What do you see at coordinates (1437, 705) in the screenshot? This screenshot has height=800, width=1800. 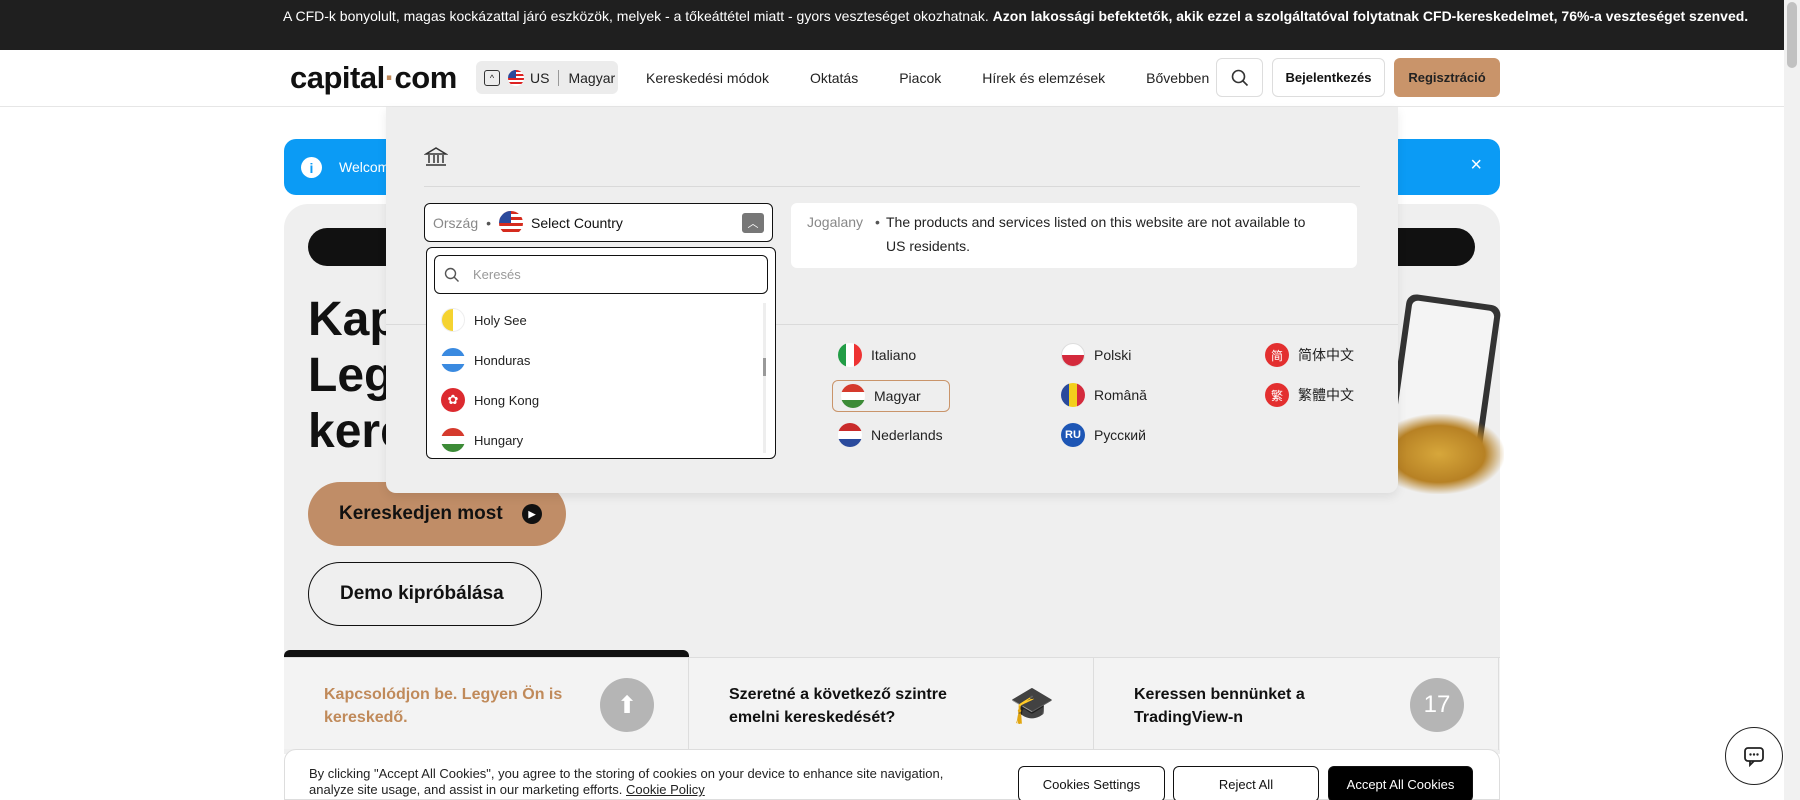 I see `tradingview-icon: 17` at bounding box center [1437, 705].